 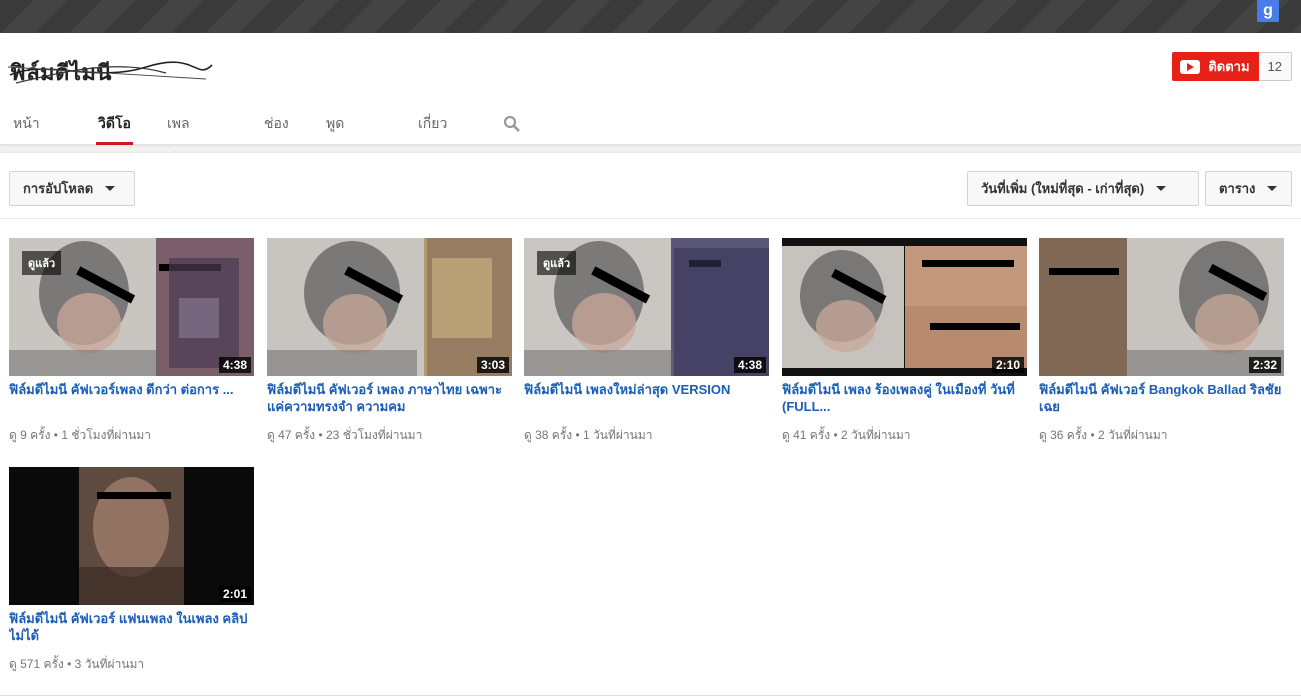 What do you see at coordinates (77, 664) in the screenshot?
I see `video-meta: ดู 571 ครั้ง • 3 วันที่ผ่านมา` at bounding box center [77, 664].